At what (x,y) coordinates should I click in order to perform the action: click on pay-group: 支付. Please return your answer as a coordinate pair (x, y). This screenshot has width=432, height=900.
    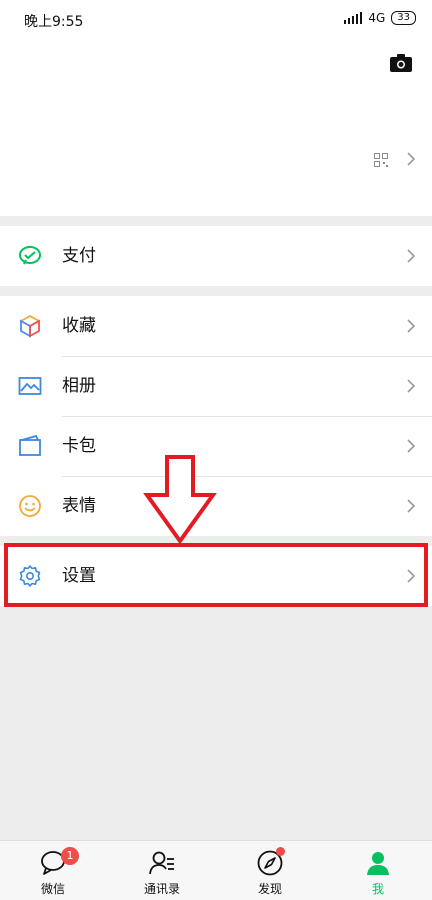
    Looking at the image, I should click on (216, 256).